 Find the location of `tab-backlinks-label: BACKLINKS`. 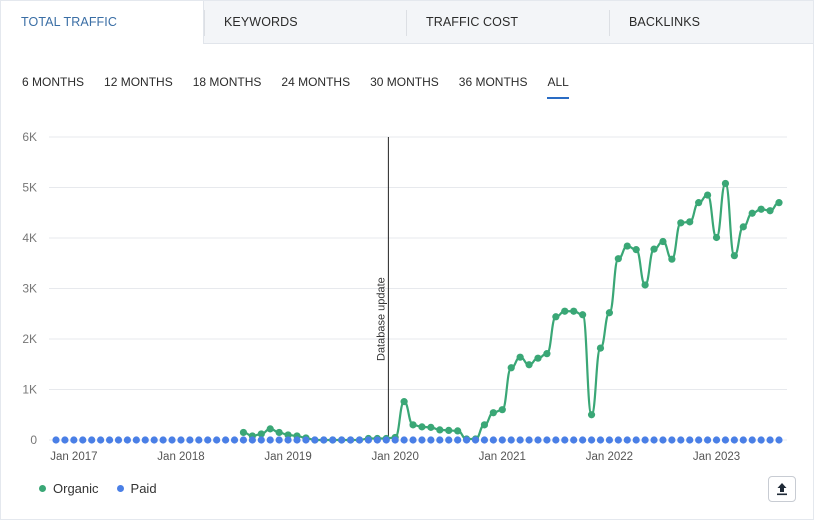

tab-backlinks-label: BACKLINKS is located at coordinates (665, 22).